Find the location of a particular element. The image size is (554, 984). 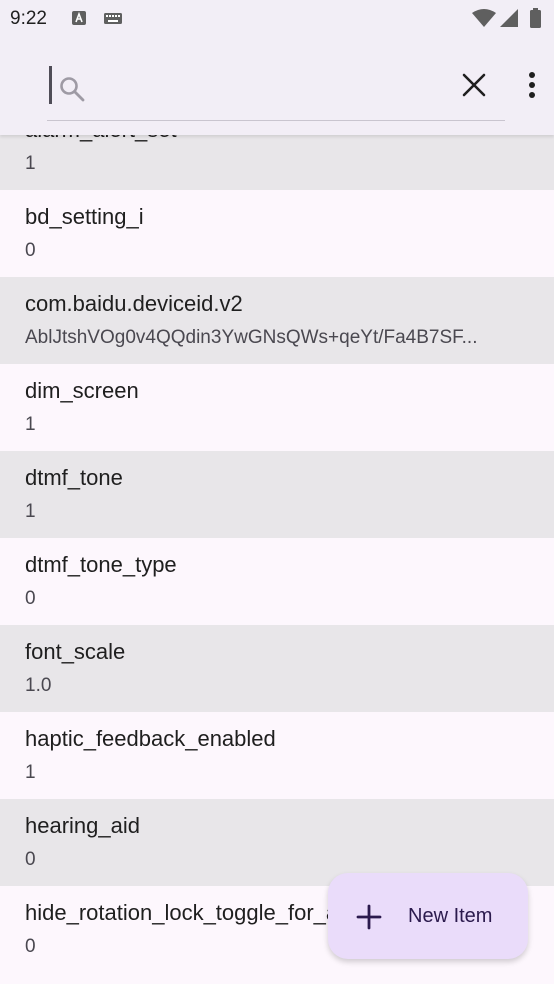

list-item: dtmf_tone 1 is located at coordinates (277, 494).